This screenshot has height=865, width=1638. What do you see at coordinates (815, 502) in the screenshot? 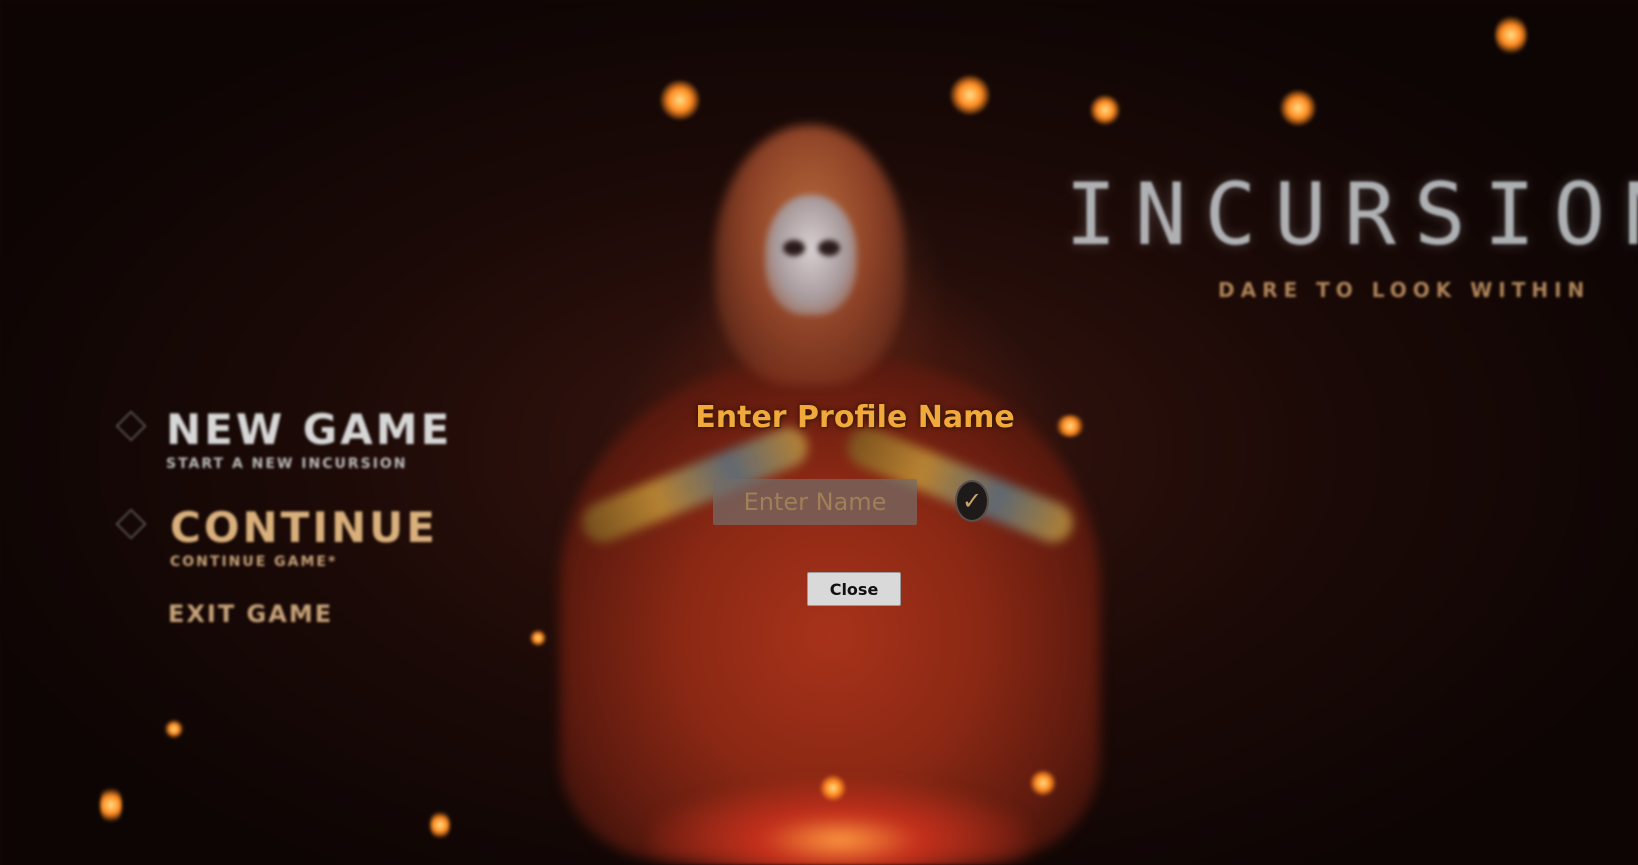
I see `profile-name-input` at bounding box center [815, 502].